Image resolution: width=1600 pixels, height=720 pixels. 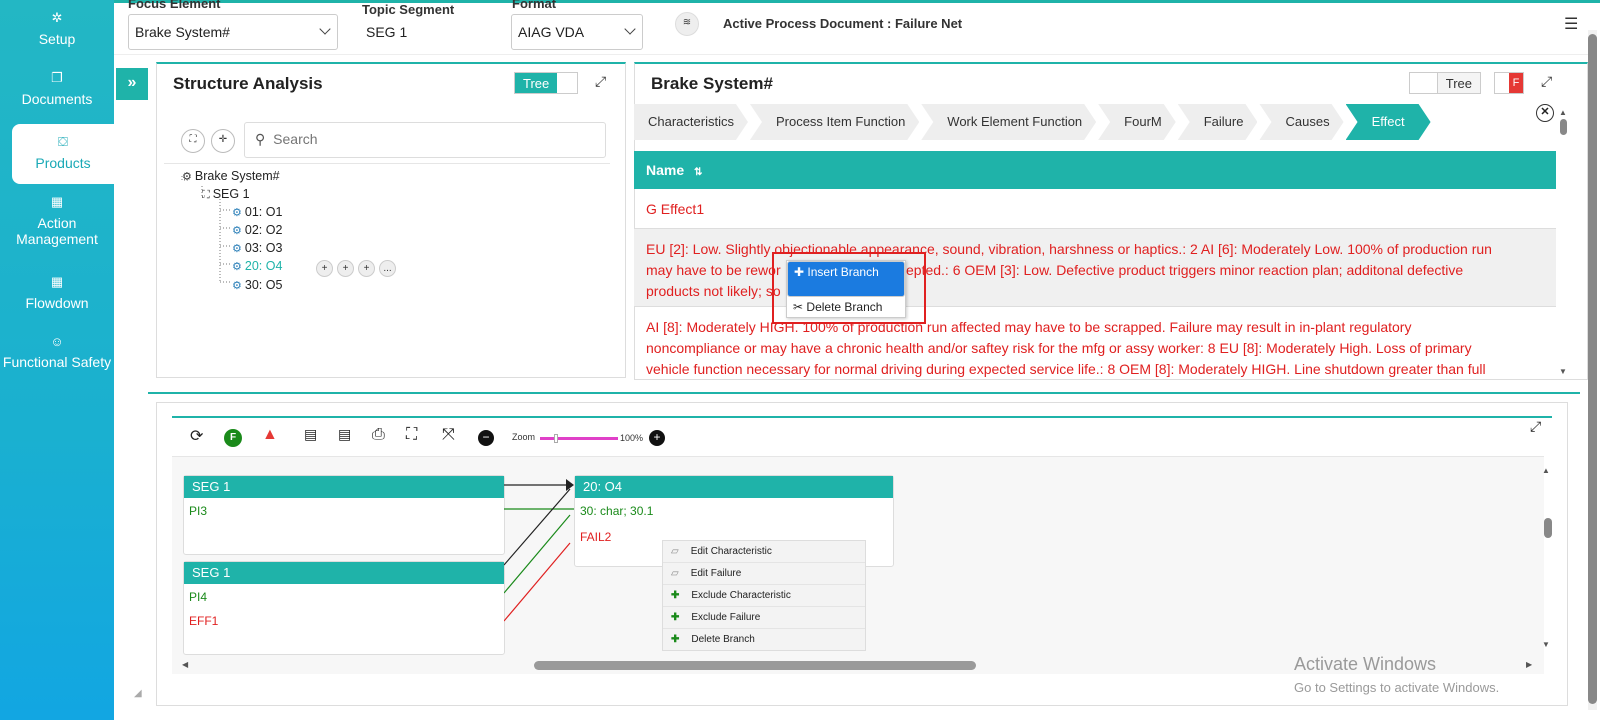 I want to click on graph-node-seg1-pi4: SEG 1 PI4 EFF1, so click(x=344, y=608).